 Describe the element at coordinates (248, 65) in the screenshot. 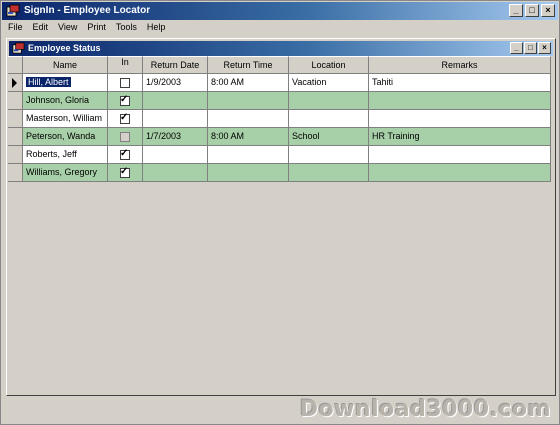

I see `column-header-return-time: Return Time` at that location.